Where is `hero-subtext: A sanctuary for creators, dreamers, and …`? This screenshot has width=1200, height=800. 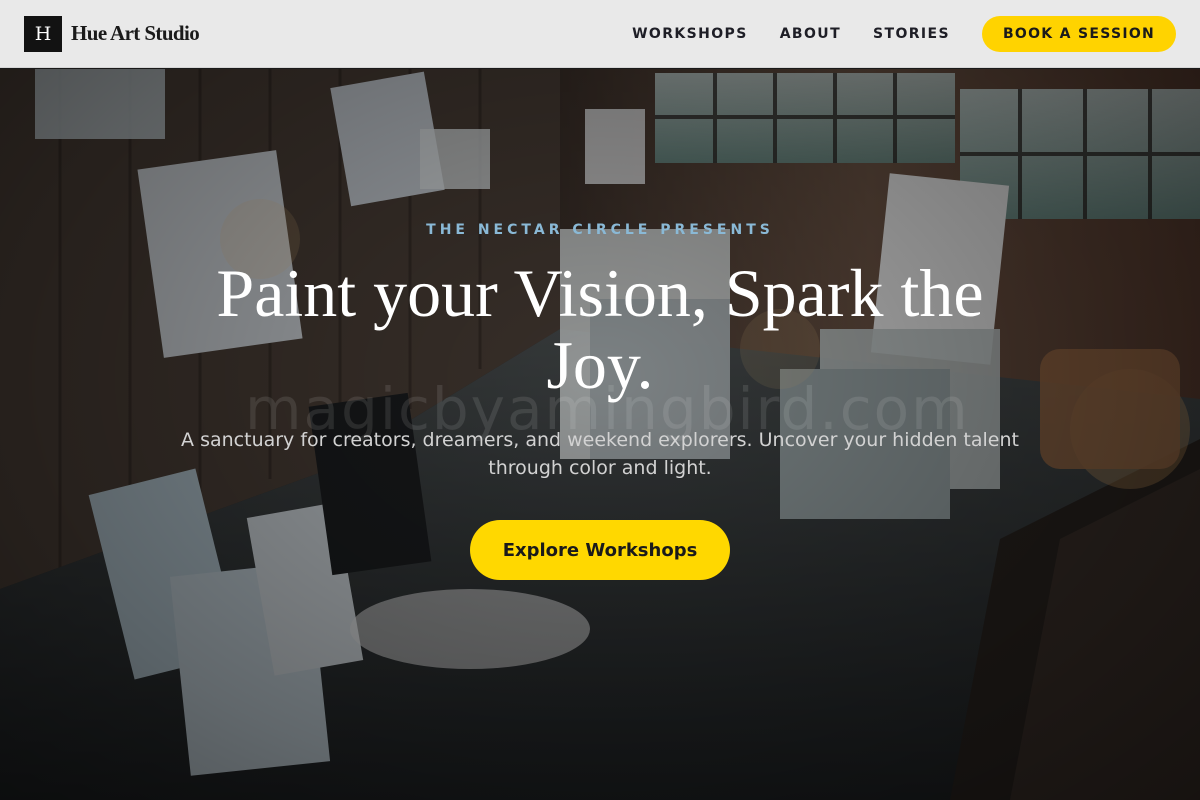
hero-subtext: A sanctuary for creators, dreamers, and … is located at coordinates (600, 454).